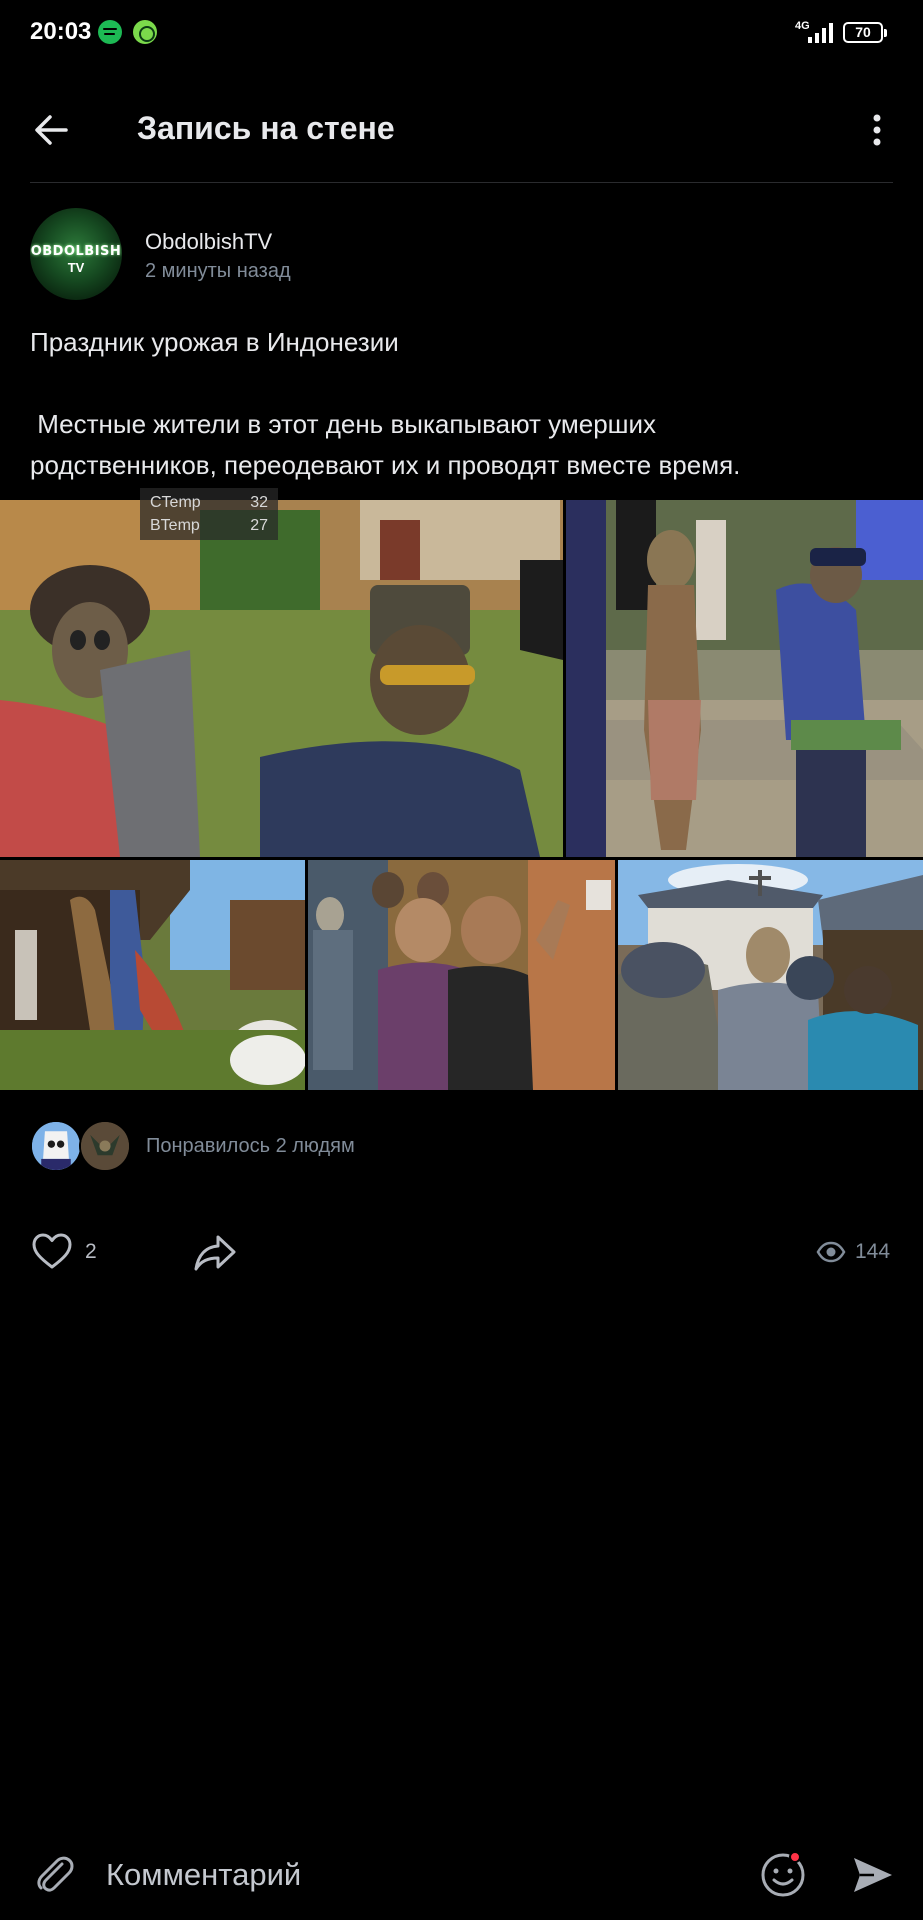 The width and height of the screenshot is (923, 1920). I want to click on avatar-logo-text: OBDOLBISH, so click(76, 251).